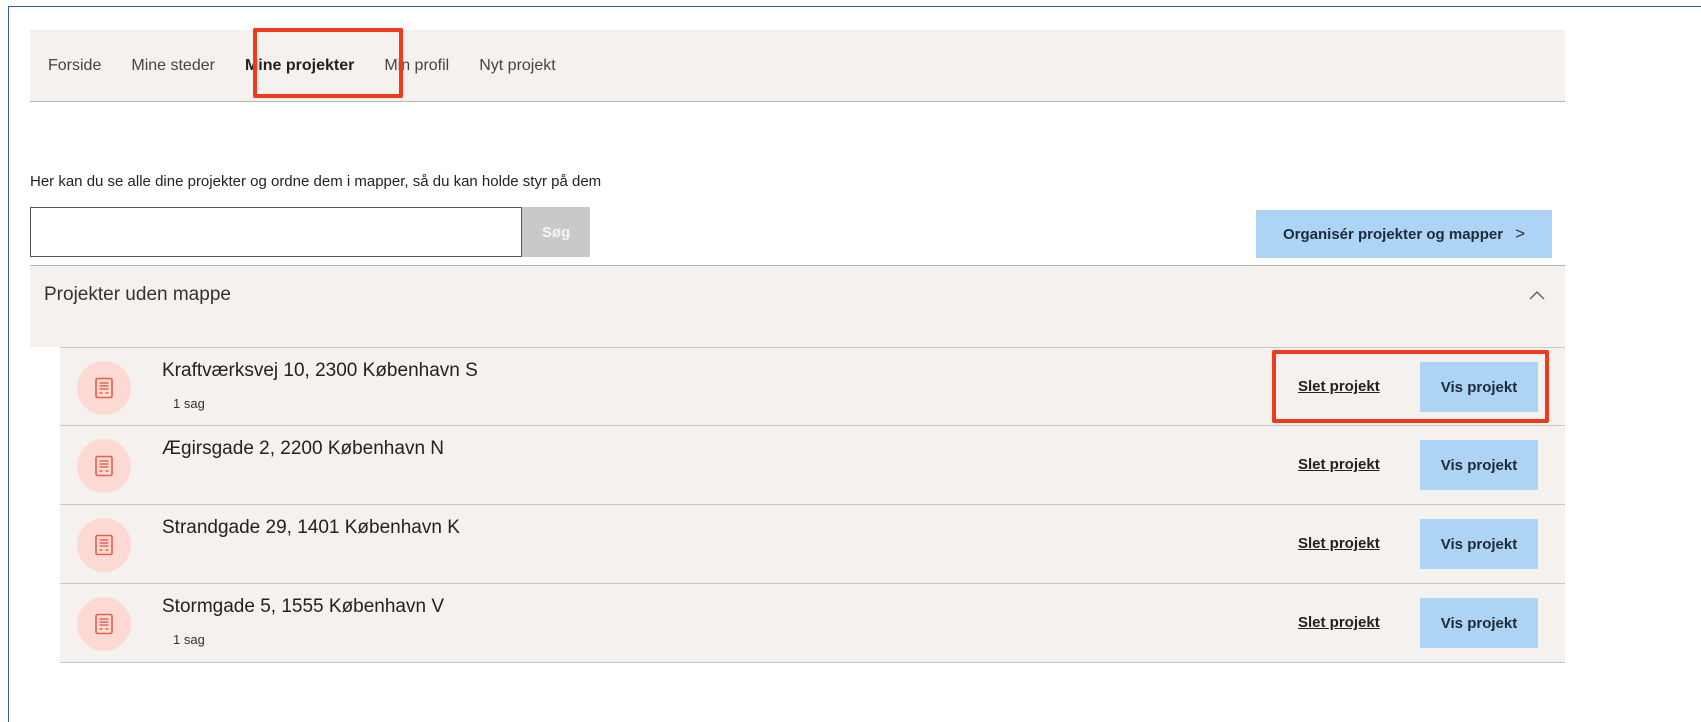 This screenshot has width=1701, height=722. What do you see at coordinates (1537, 294) in the screenshot?
I see `chevron-up-icon` at bounding box center [1537, 294].